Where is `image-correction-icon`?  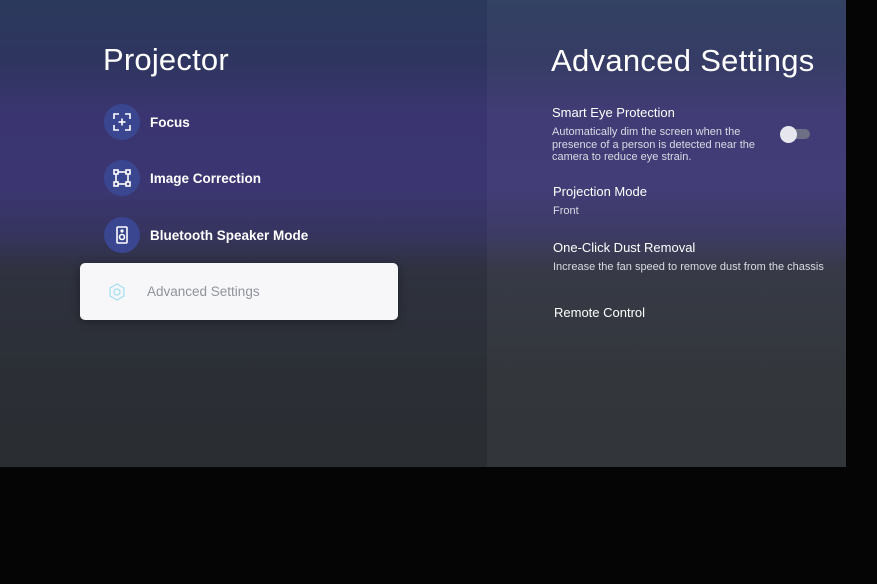 image-correction-icon is located at coordinates (122, 178).